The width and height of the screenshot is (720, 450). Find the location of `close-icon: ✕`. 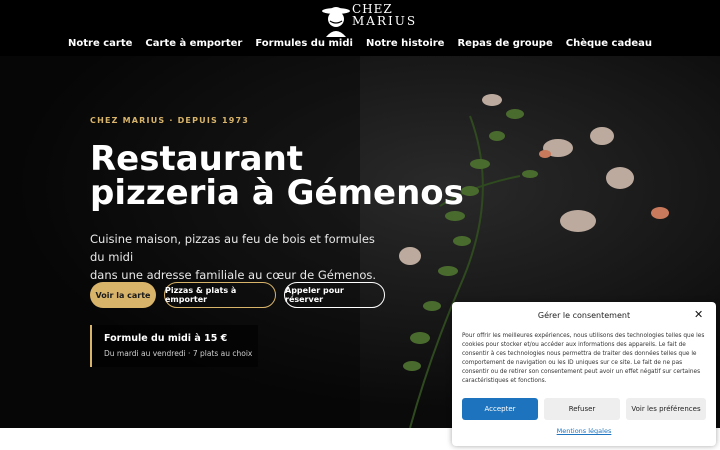

close-icon: ✕ is located at coordinates (698, 314).